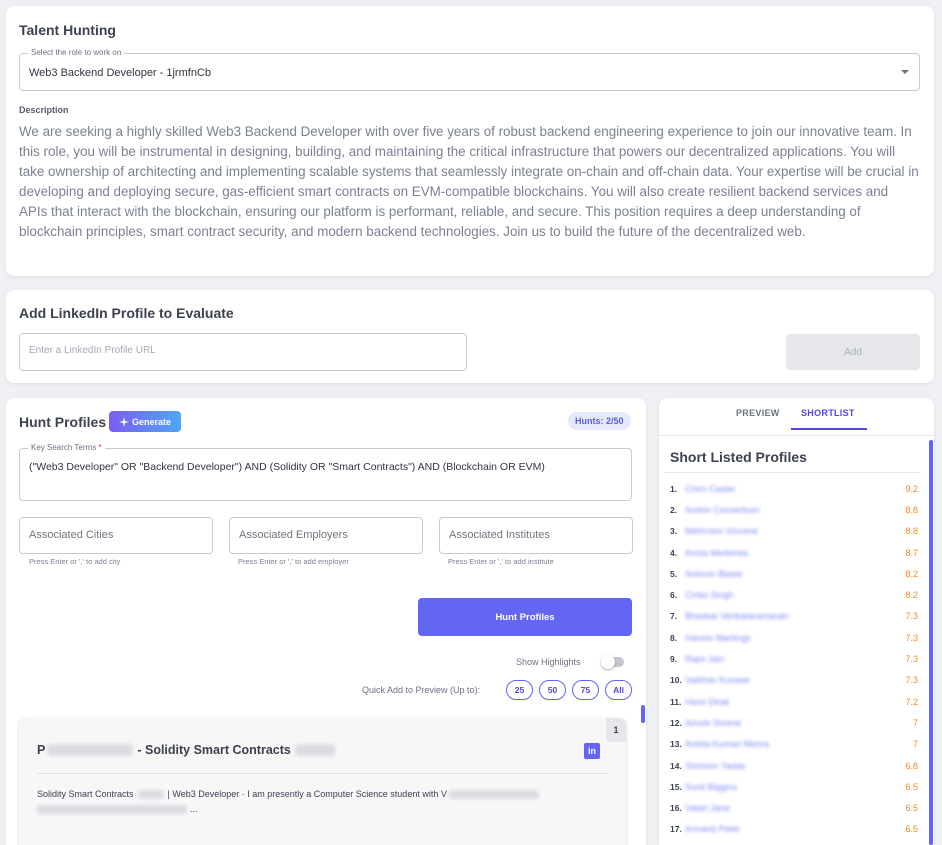 The height and width of the screenshot is (845, 942). Describe the element at coordinates (674, 637) in the screenshot. I see `shortlist-rank: 8.` at that location.